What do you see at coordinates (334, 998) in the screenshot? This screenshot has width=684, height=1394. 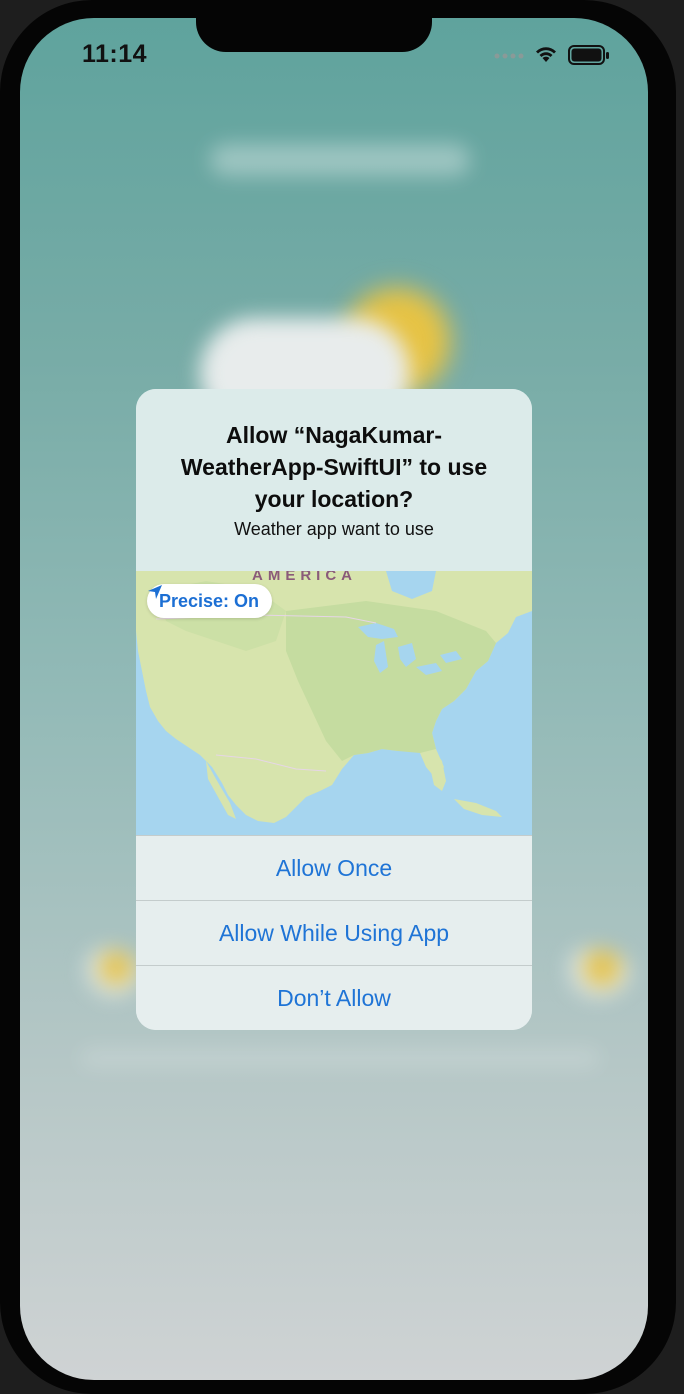 I see `dont-allow-button: Don’t Allow` at bounding box center [334, 998].